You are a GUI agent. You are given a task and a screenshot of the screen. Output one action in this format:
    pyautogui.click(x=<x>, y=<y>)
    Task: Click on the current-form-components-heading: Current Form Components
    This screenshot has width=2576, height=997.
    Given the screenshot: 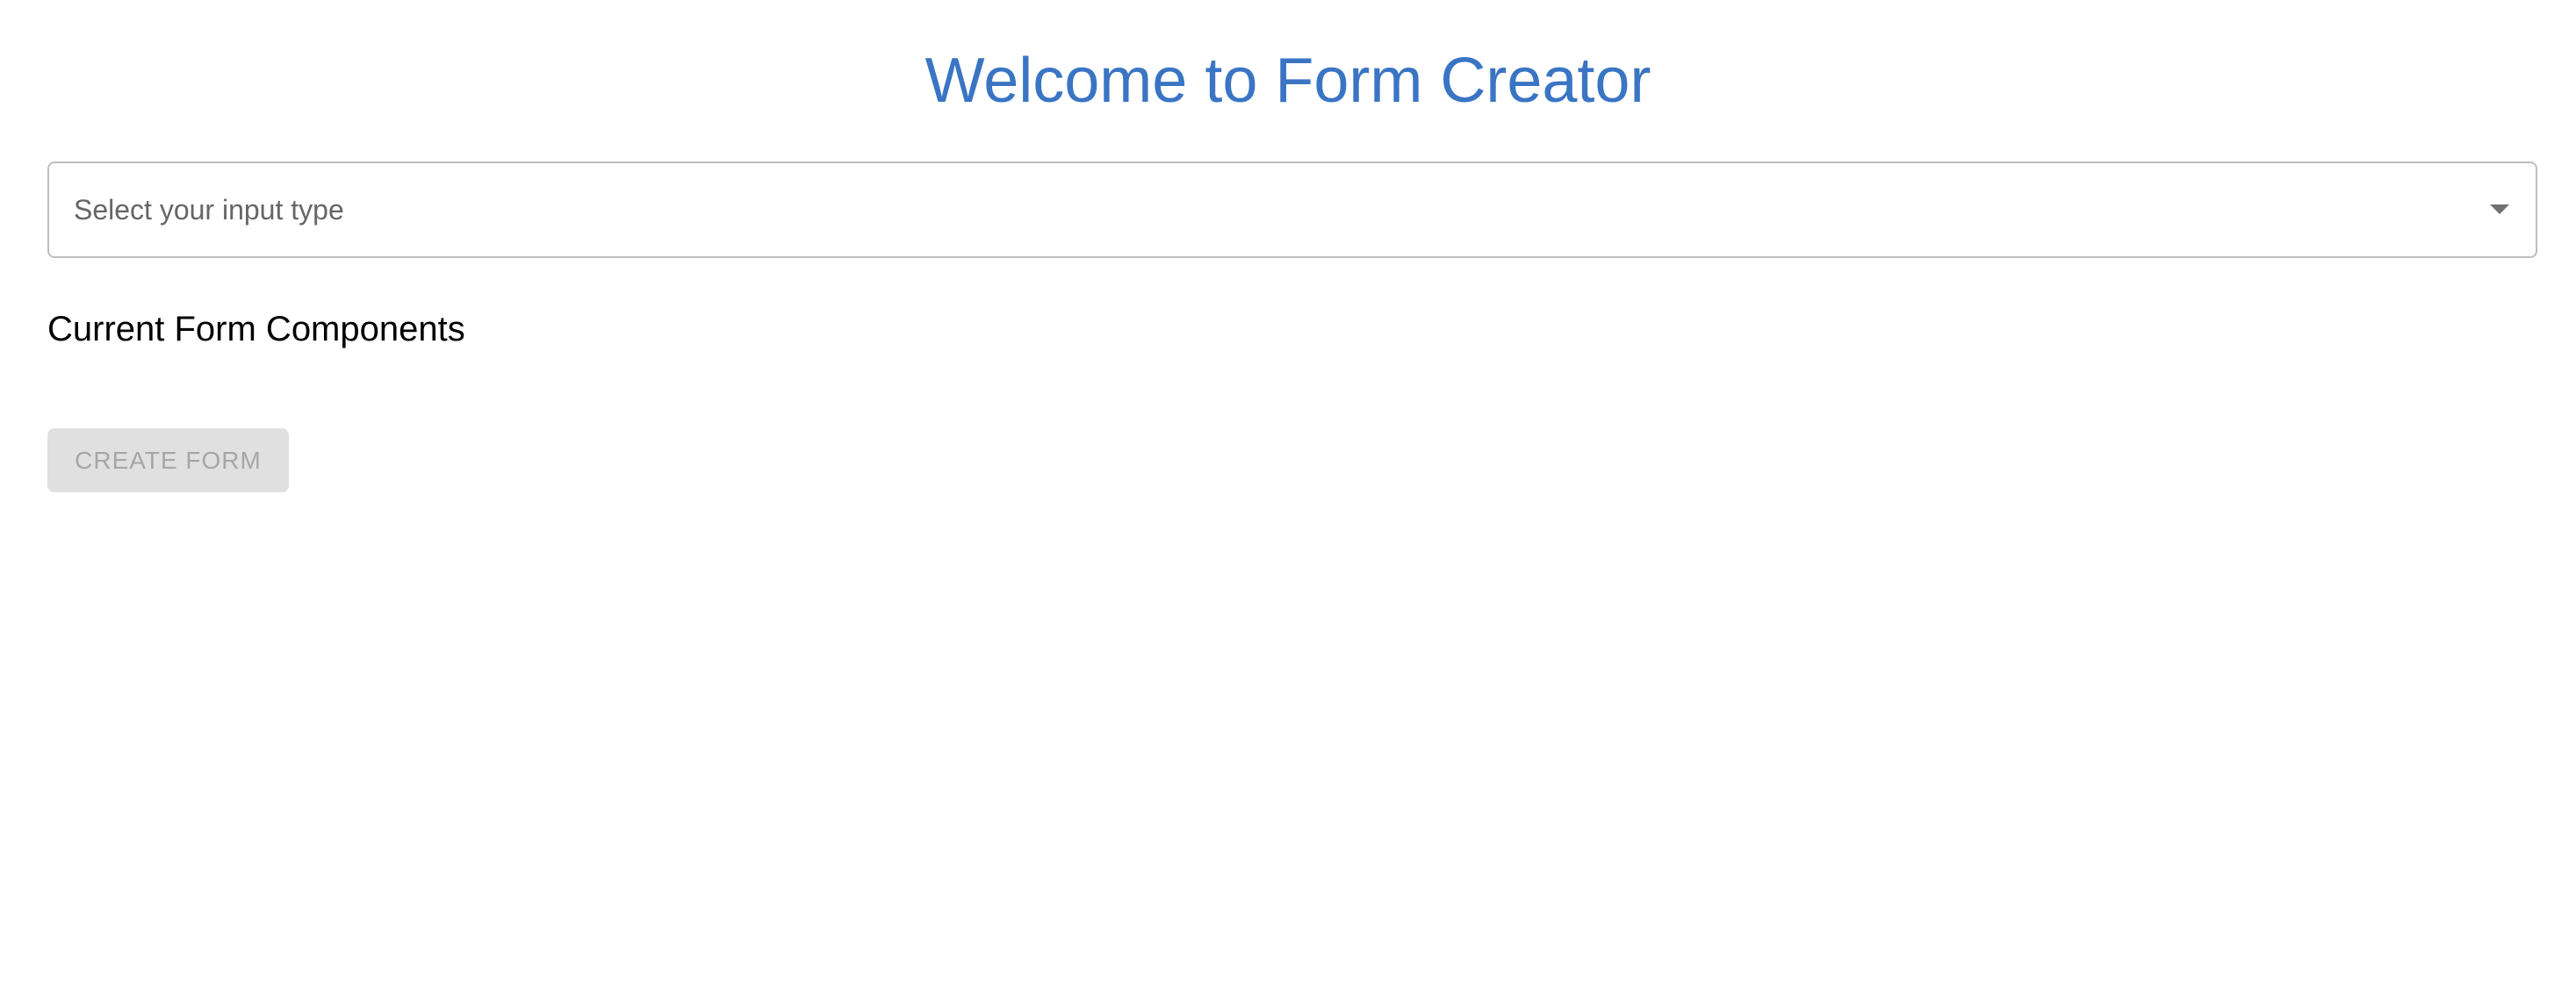 What is the action you would take?
    pyautogui.click(x=256, y=329)
    